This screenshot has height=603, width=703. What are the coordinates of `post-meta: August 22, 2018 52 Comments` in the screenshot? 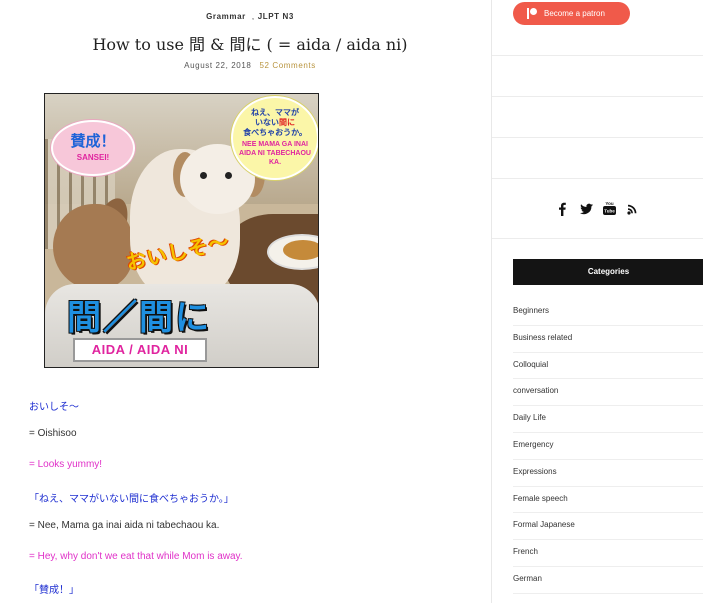 It's located at (250, 65).